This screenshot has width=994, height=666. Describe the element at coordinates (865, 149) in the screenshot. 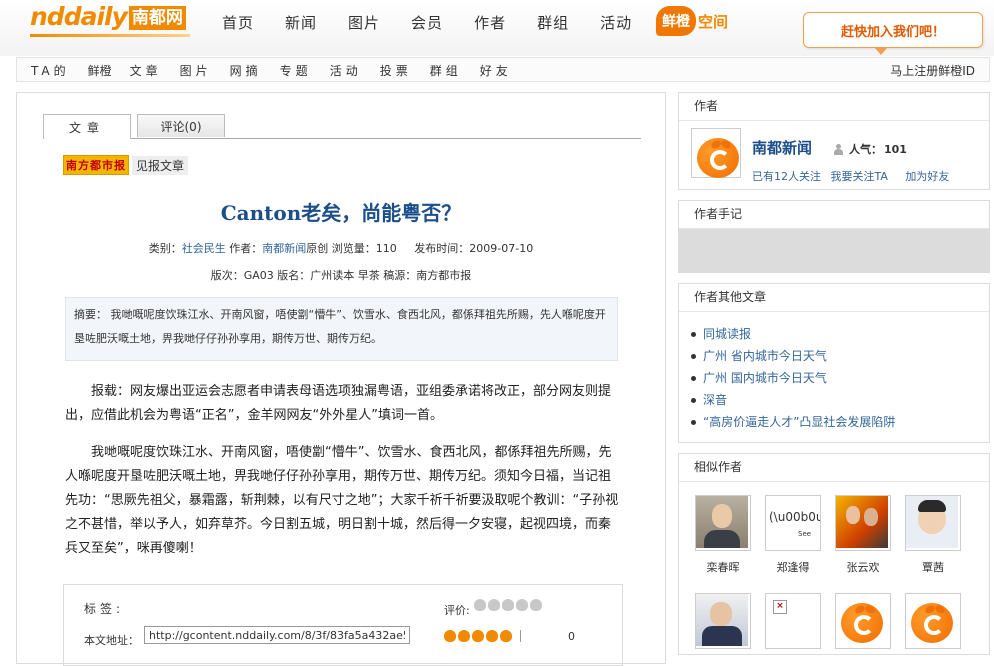

I see `popularity-label: 人气：` at that location.